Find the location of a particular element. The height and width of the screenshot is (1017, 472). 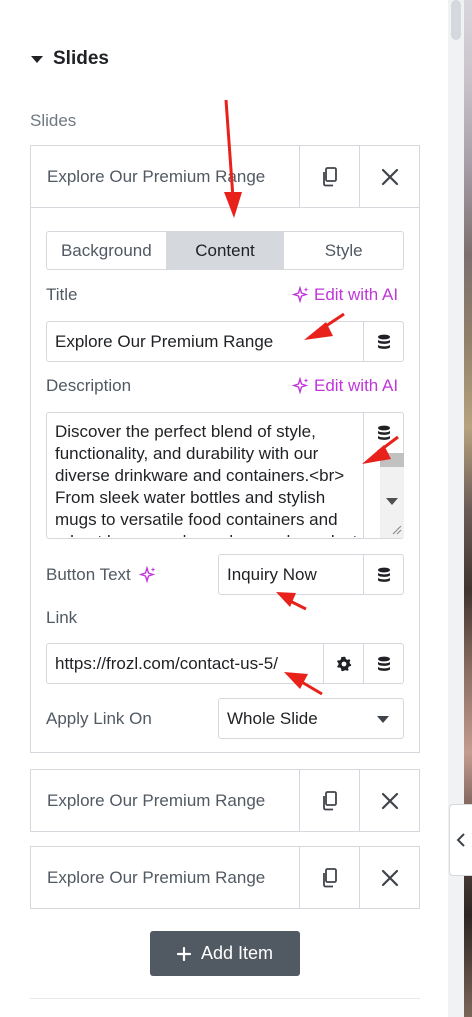

add-item-label: Add Item is located at coordinates (237, 953).